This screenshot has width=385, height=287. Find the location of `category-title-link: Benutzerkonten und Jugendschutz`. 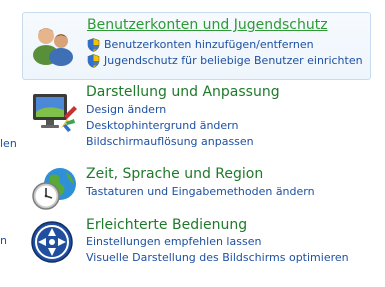

category-title-link: Benutzerkonten und Jugendschutz is located at coordinates (207, 25).